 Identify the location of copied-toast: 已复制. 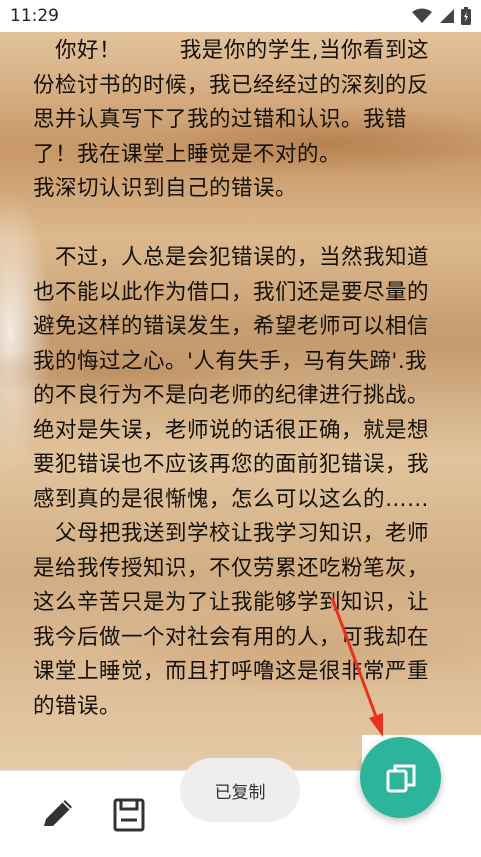
(240, 790).